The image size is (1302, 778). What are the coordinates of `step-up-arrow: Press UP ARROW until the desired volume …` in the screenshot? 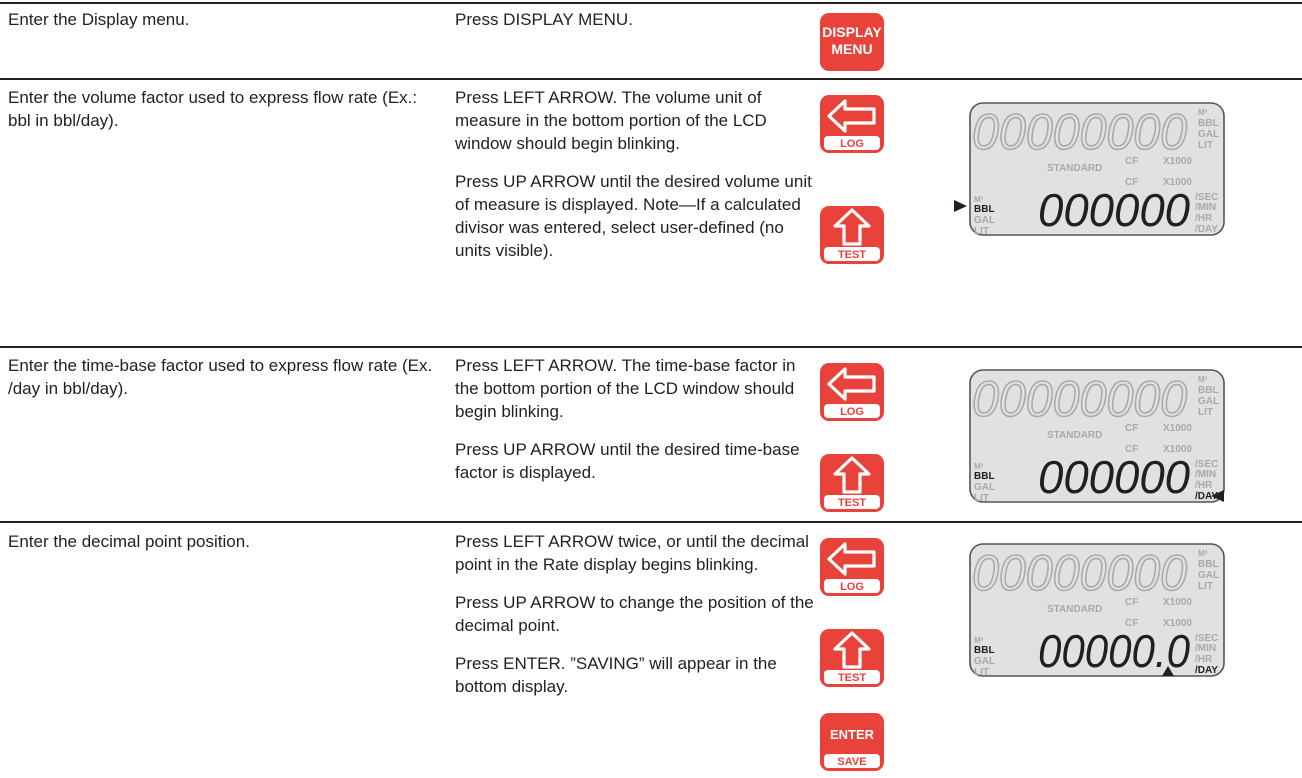 It's located at (633, 216).